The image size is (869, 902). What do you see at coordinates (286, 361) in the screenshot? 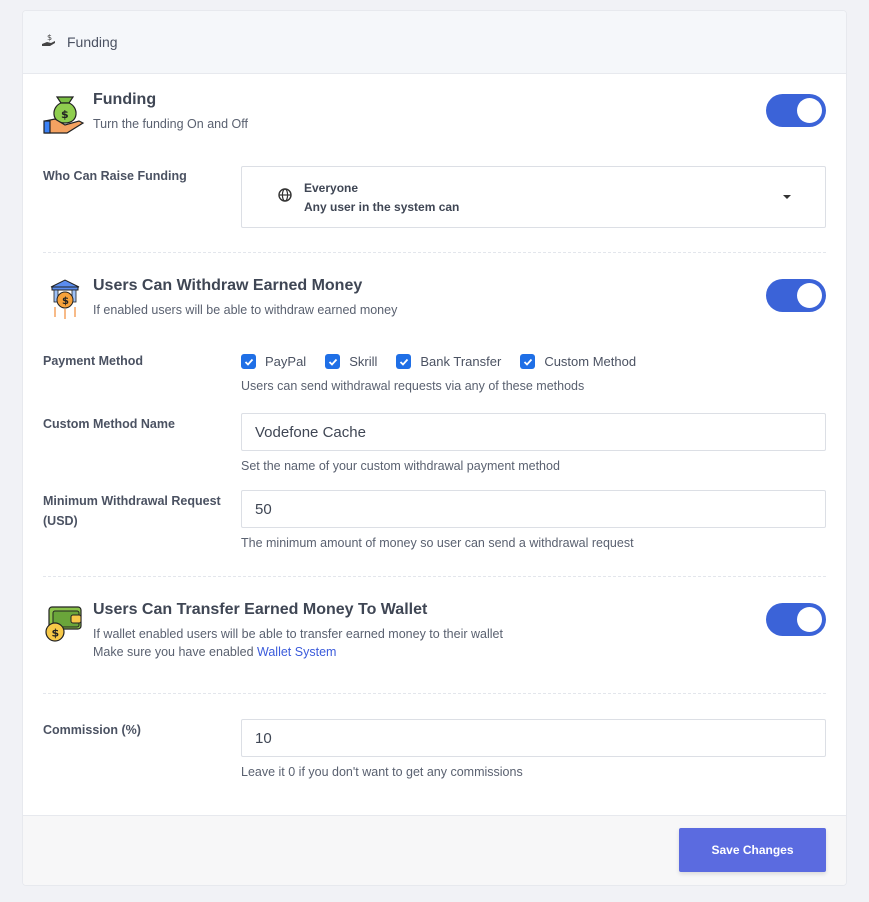
I see `checkbox-label: PayPal` at bounding box center [286, 361].